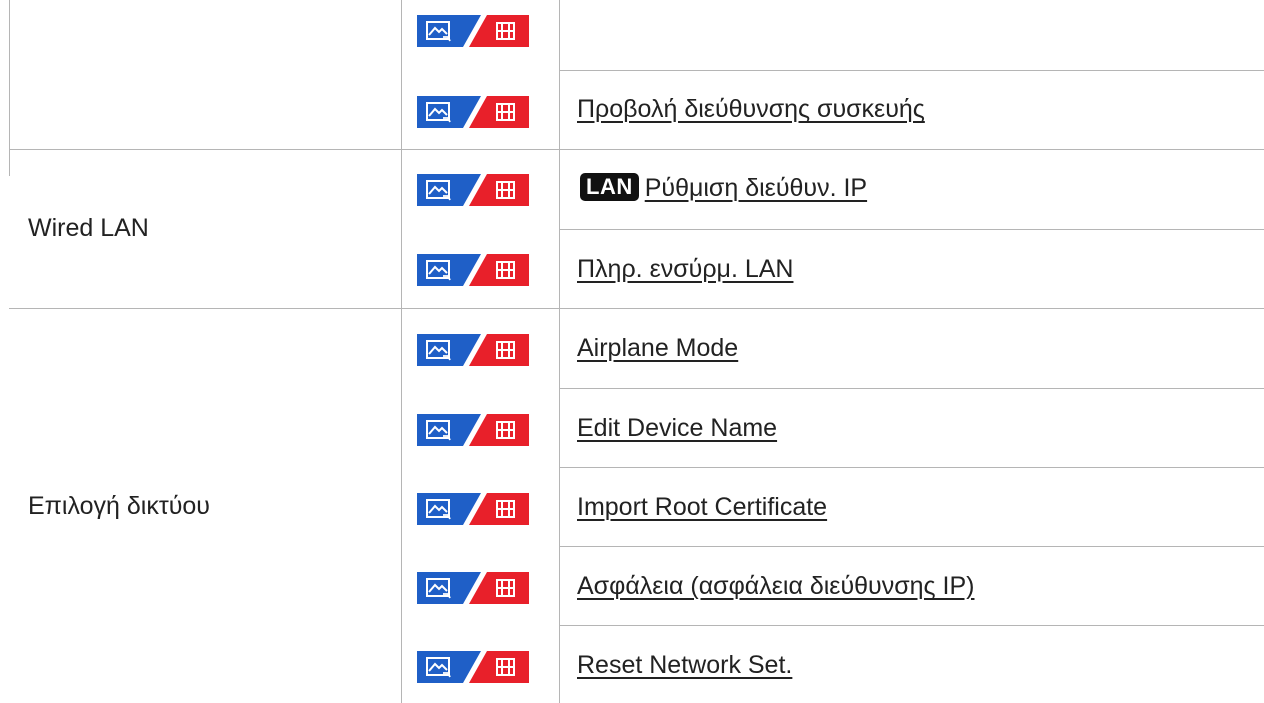 The image size is (1264, 703). Describe the element at coordinates (88, 228) in the screenshot. I see `section-label-wired-lan: Wired LAN` at that location.